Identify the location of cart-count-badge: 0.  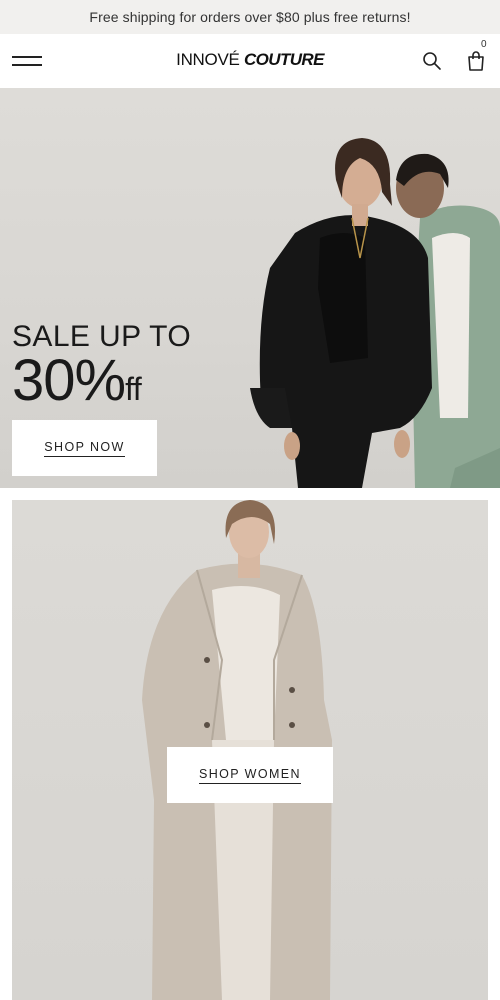
(484, 44).